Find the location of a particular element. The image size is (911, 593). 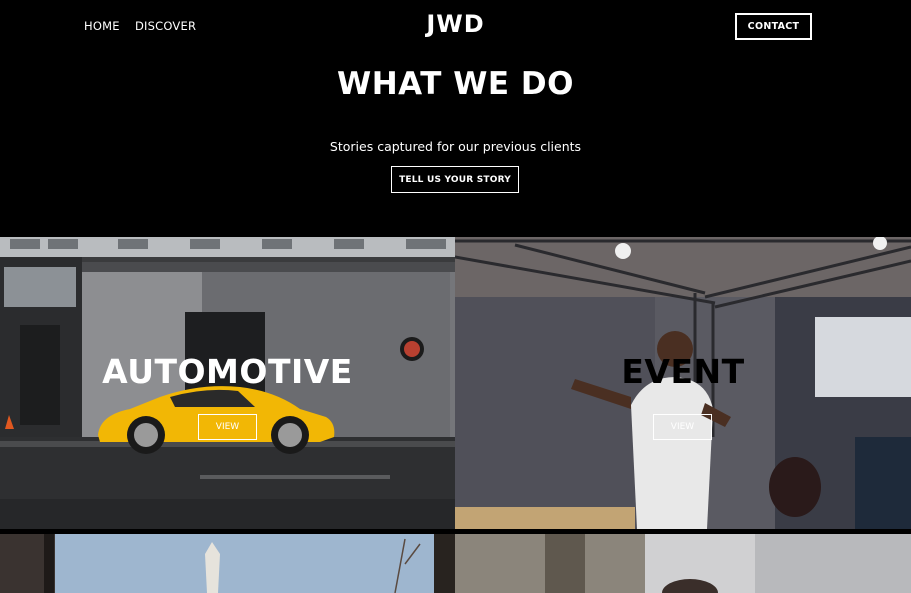

nav-discover-link: DISCOVER is located at coordinates (165, 26).